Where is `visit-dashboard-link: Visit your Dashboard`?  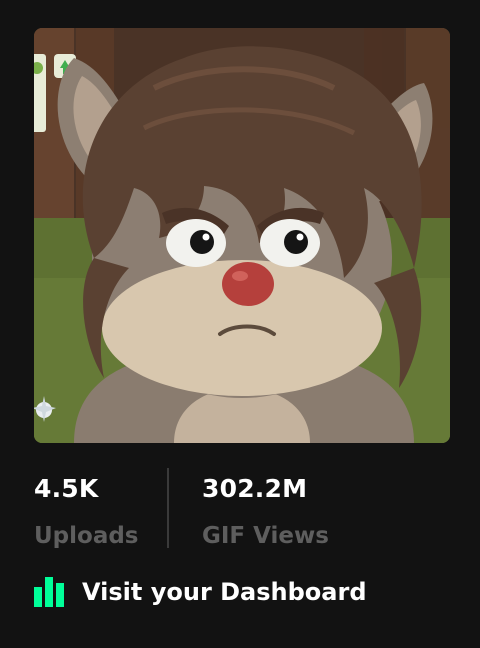
visit-dashboard-link: Visit your Dashboard is located at coordinates (200, 592).